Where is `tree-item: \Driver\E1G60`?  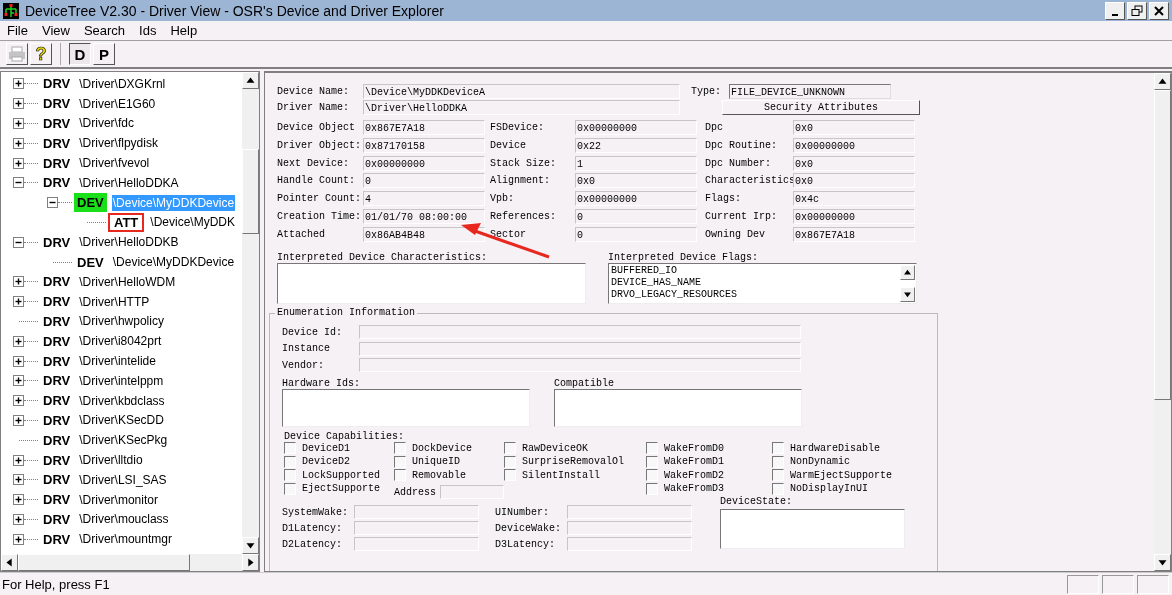 tree-item: \Driver\E1G60 is located at coordinates (117, 103).